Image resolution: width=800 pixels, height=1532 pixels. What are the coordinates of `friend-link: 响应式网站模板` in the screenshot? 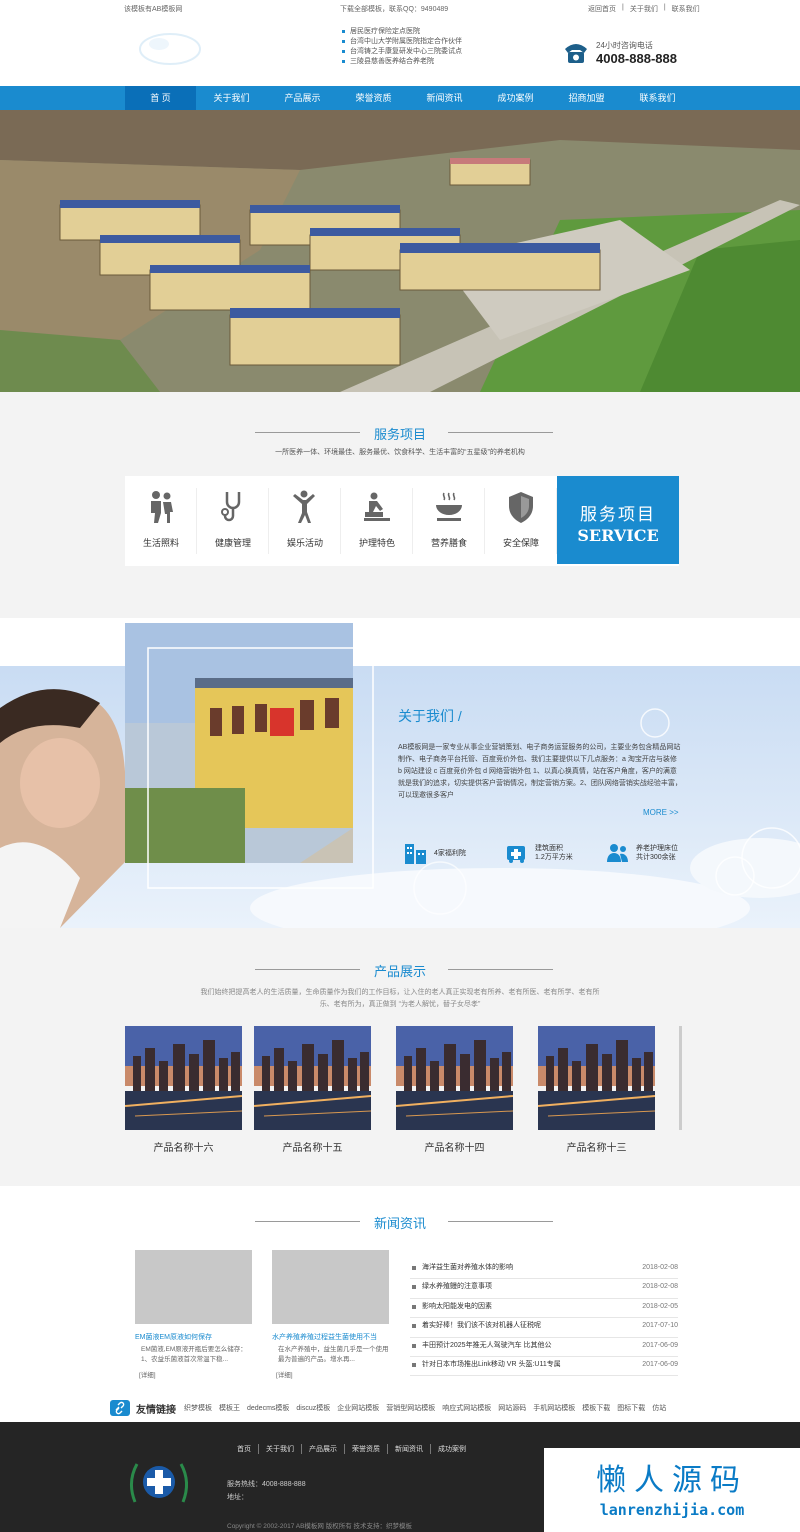 It's located at (466, 1408).